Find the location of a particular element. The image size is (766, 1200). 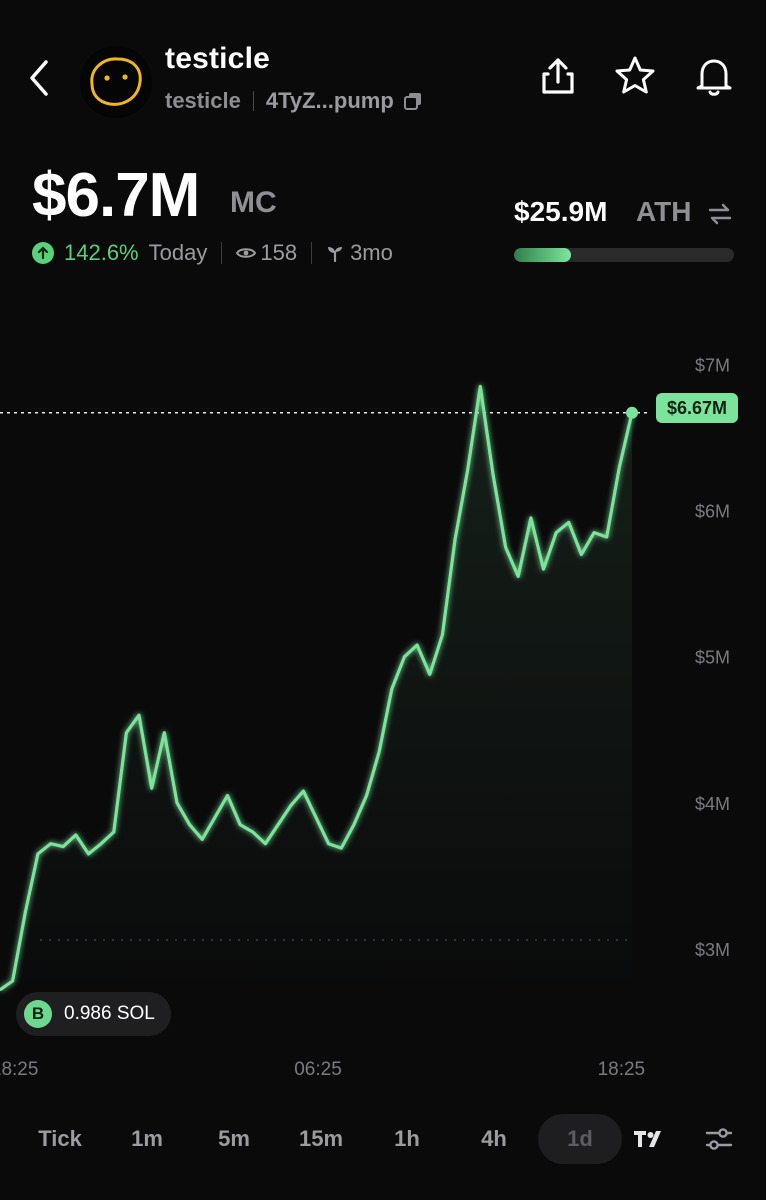

y-axis-tick-label: $6M is located at coordinates (712, 512).